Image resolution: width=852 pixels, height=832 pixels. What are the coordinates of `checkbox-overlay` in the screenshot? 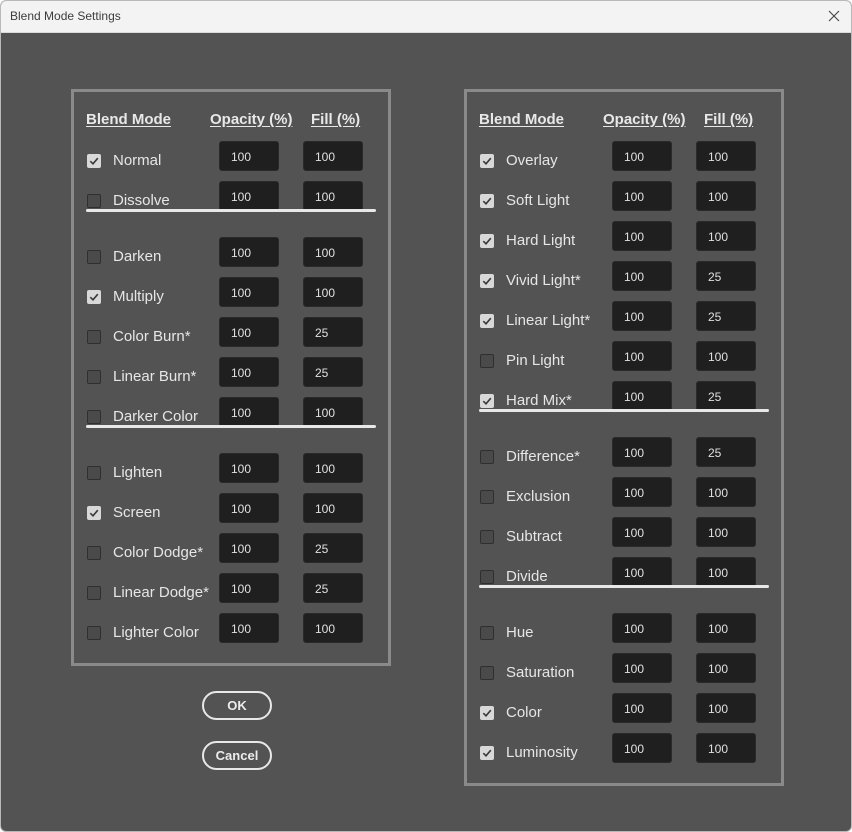 It's located at (487, 161).